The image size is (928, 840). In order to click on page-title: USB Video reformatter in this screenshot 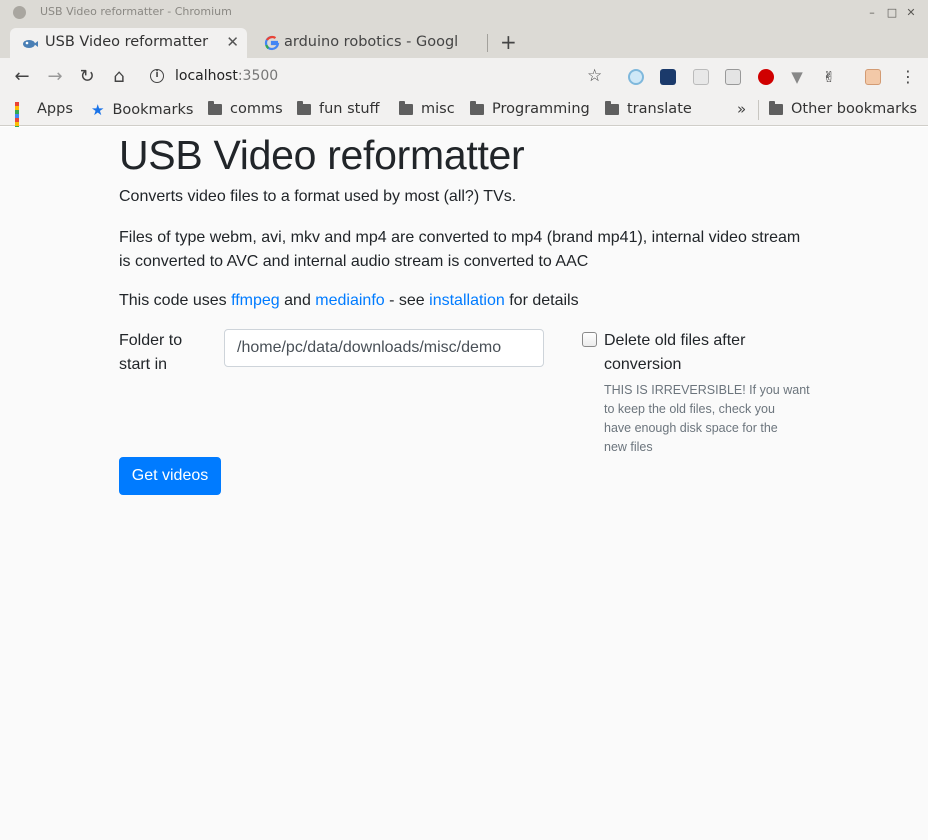, I will do `click(322, 155)`.